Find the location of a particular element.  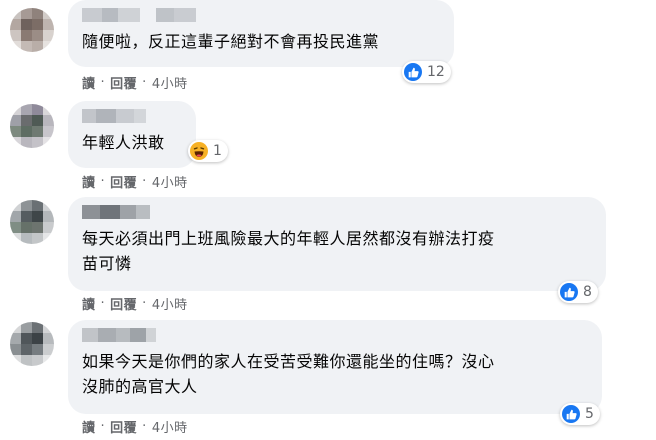

reaction-summary: 5 is located at coordinates (580, 414).